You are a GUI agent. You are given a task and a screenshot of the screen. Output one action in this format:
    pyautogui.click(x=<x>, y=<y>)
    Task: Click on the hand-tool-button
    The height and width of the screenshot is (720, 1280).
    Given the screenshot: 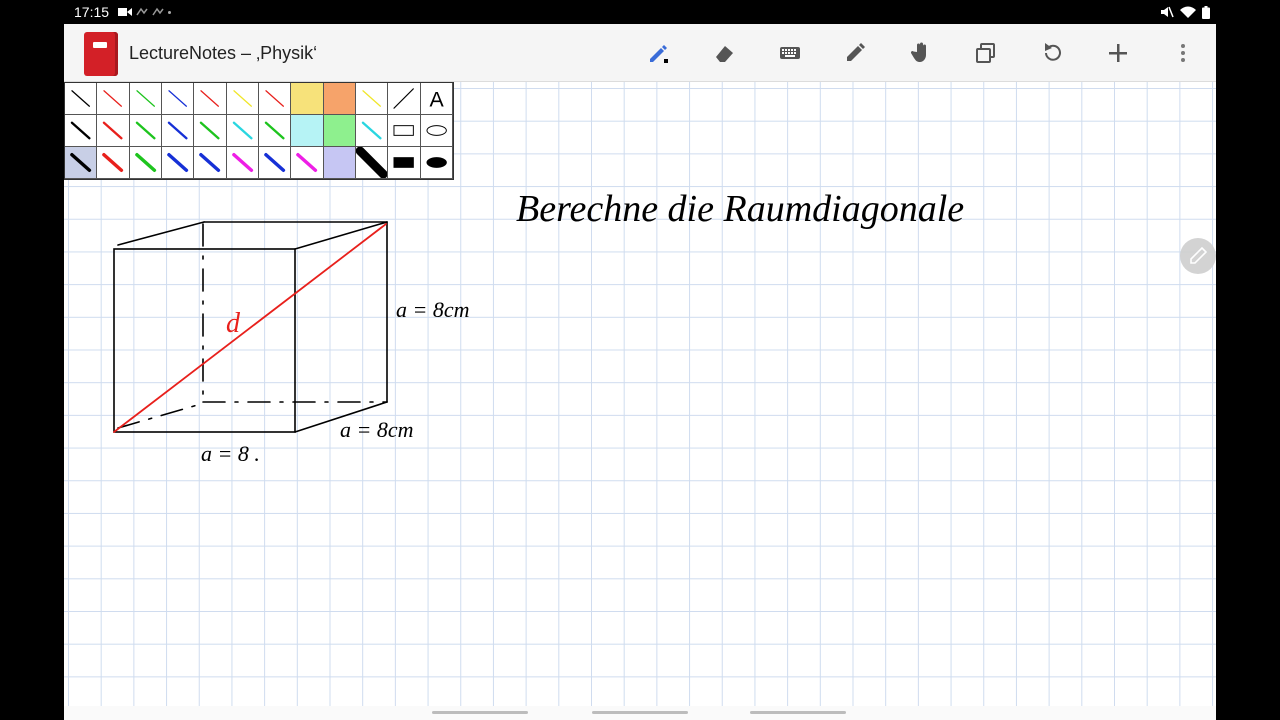 What is the action you would take?
    pyautogui.click(x=921, y=53)
    